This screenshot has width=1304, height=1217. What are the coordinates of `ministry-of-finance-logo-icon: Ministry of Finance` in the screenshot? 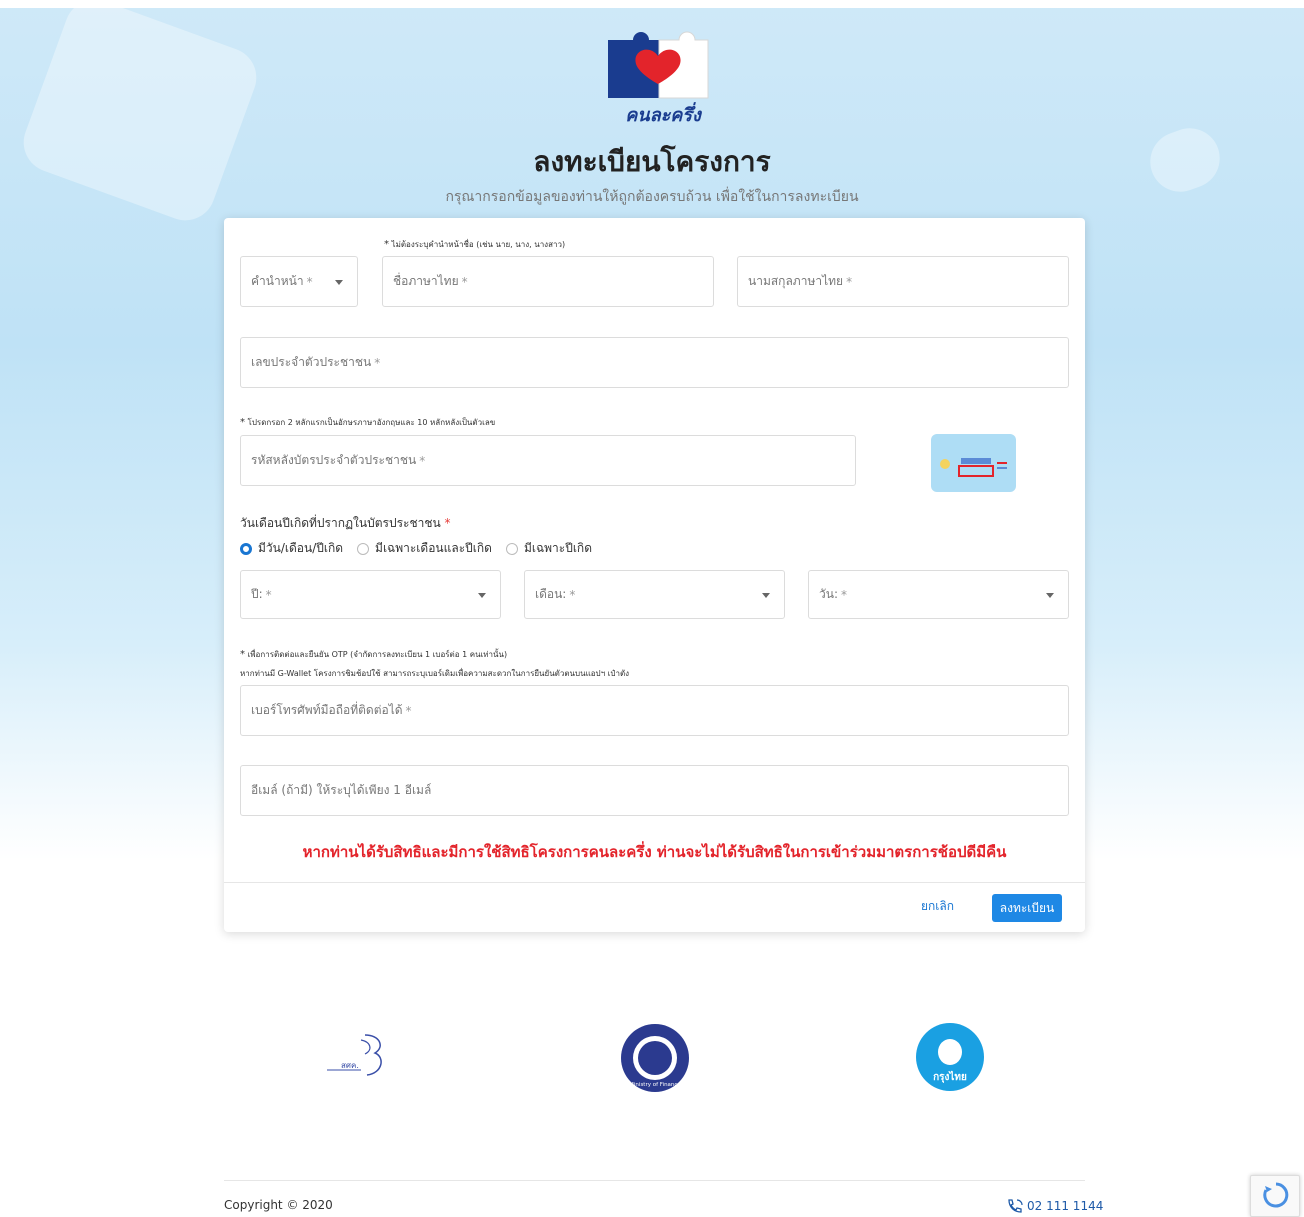 It's located at (655, 1058).